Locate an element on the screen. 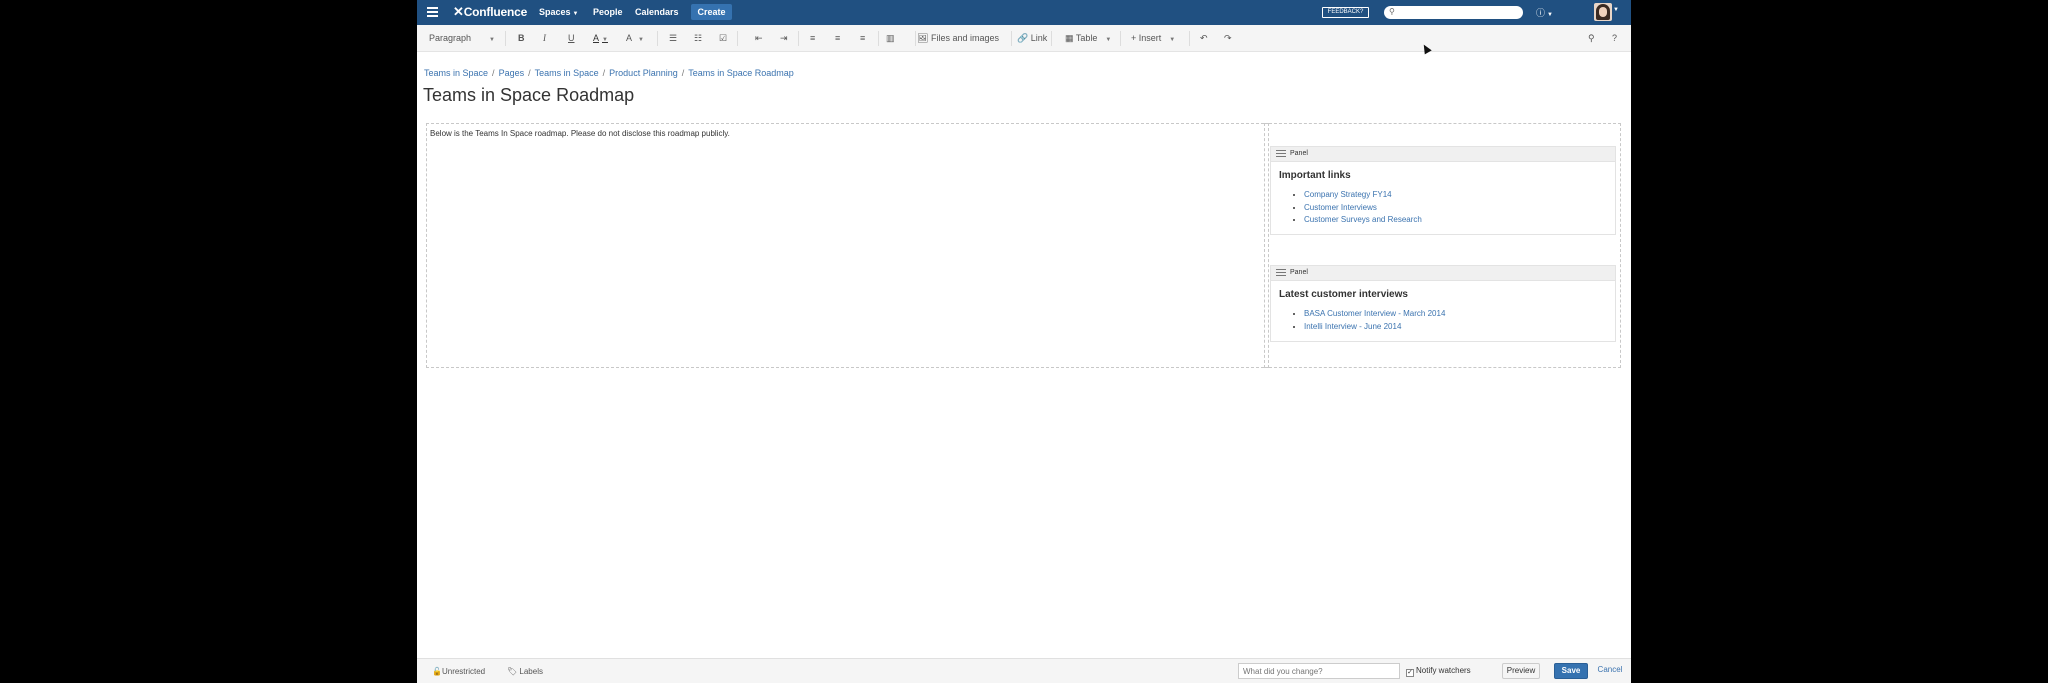  user-avatar is located at coordinates (1603, 12).